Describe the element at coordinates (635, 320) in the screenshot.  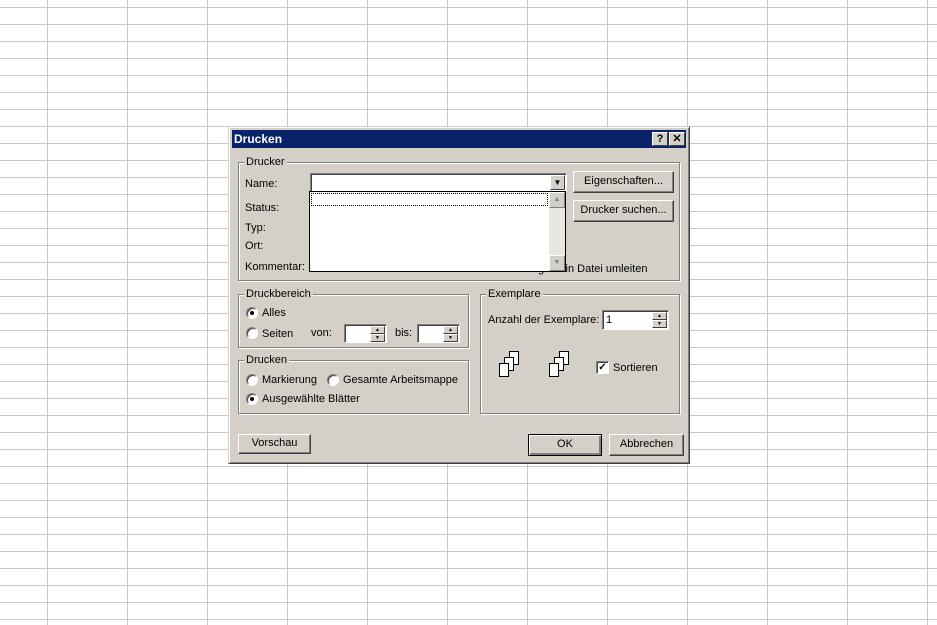
I see `copies-count-input: 1 ▲ ▼` at that location.